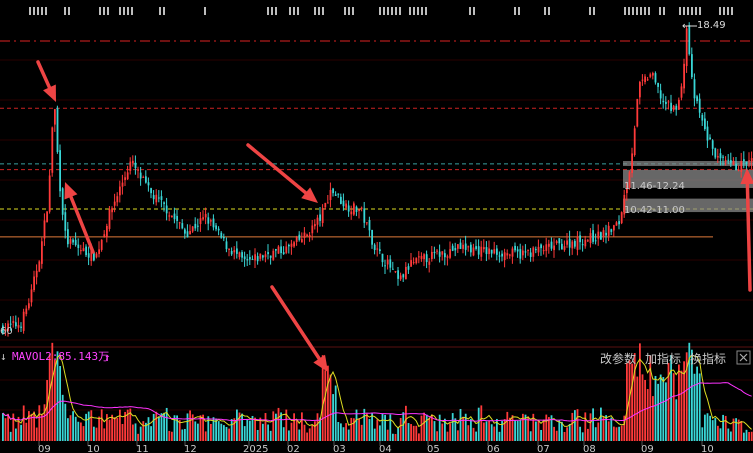 This screenshot has height=453, width=753. I want to click on change-params-button: 改参数, so click(618, 358).